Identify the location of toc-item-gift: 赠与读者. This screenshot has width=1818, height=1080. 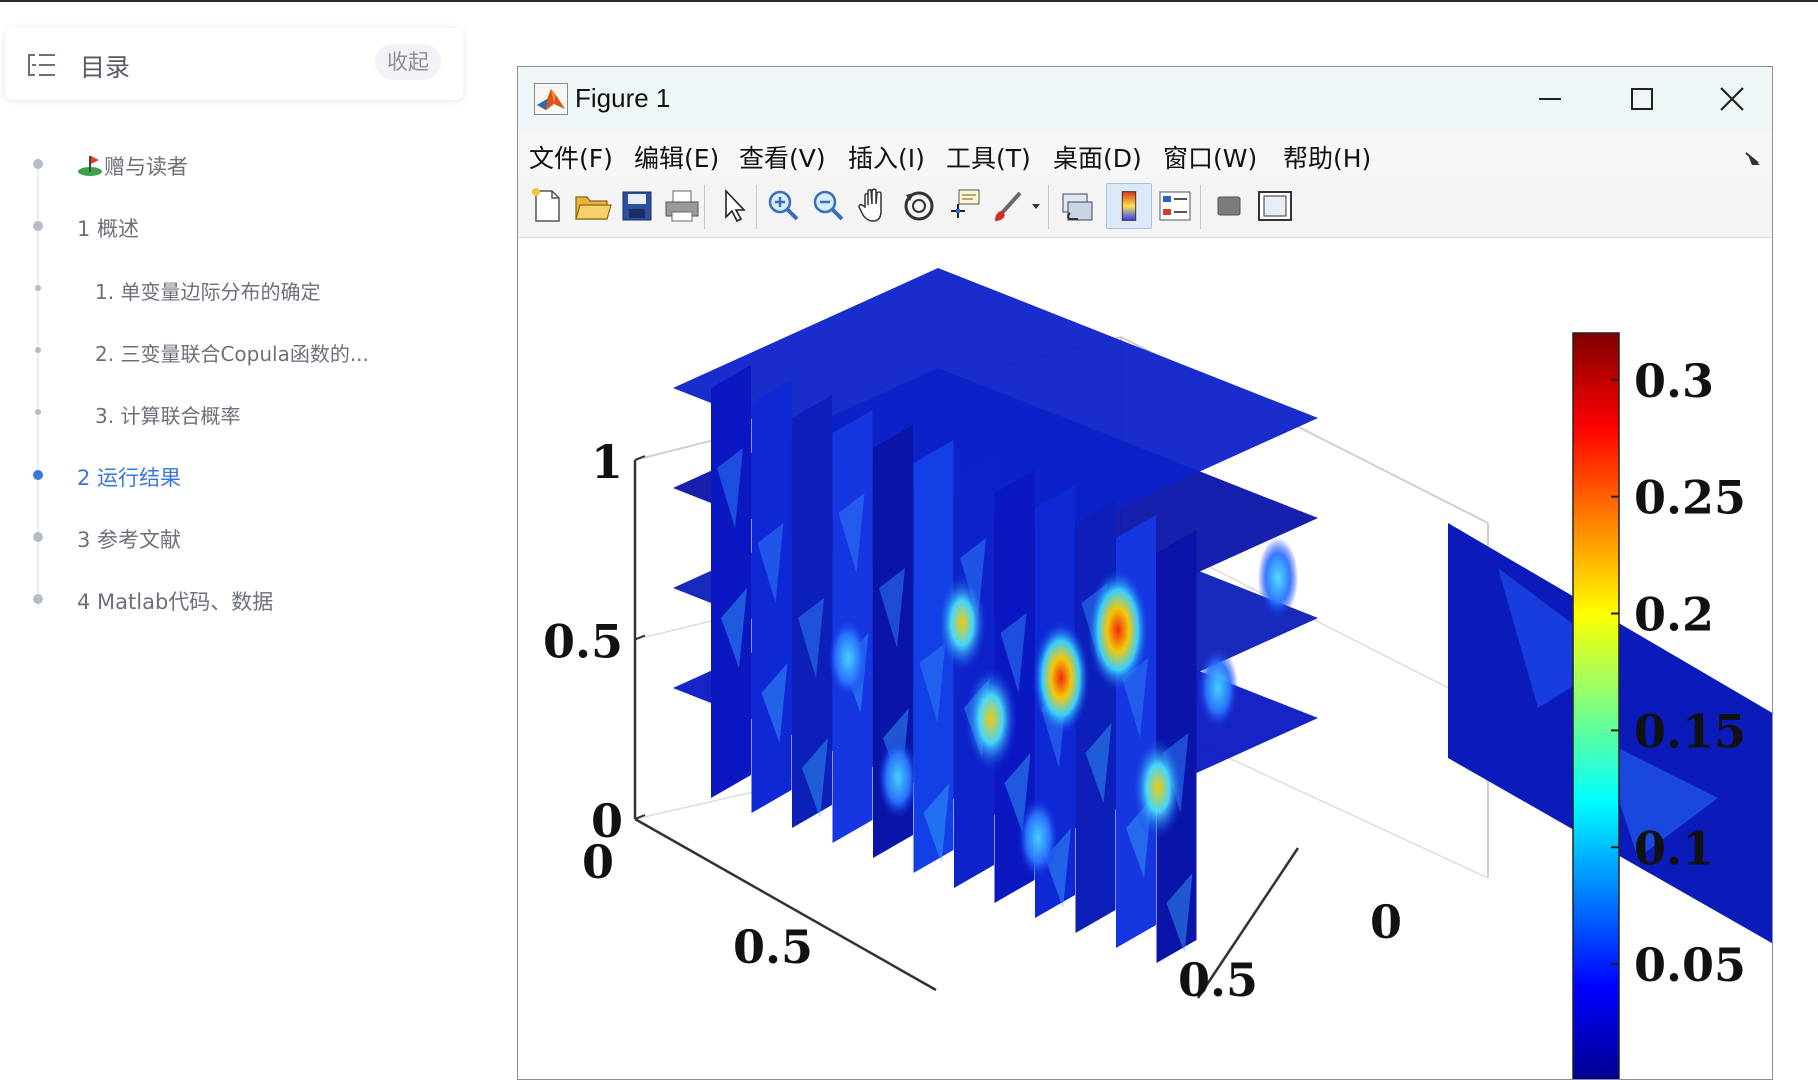
(133, 166).